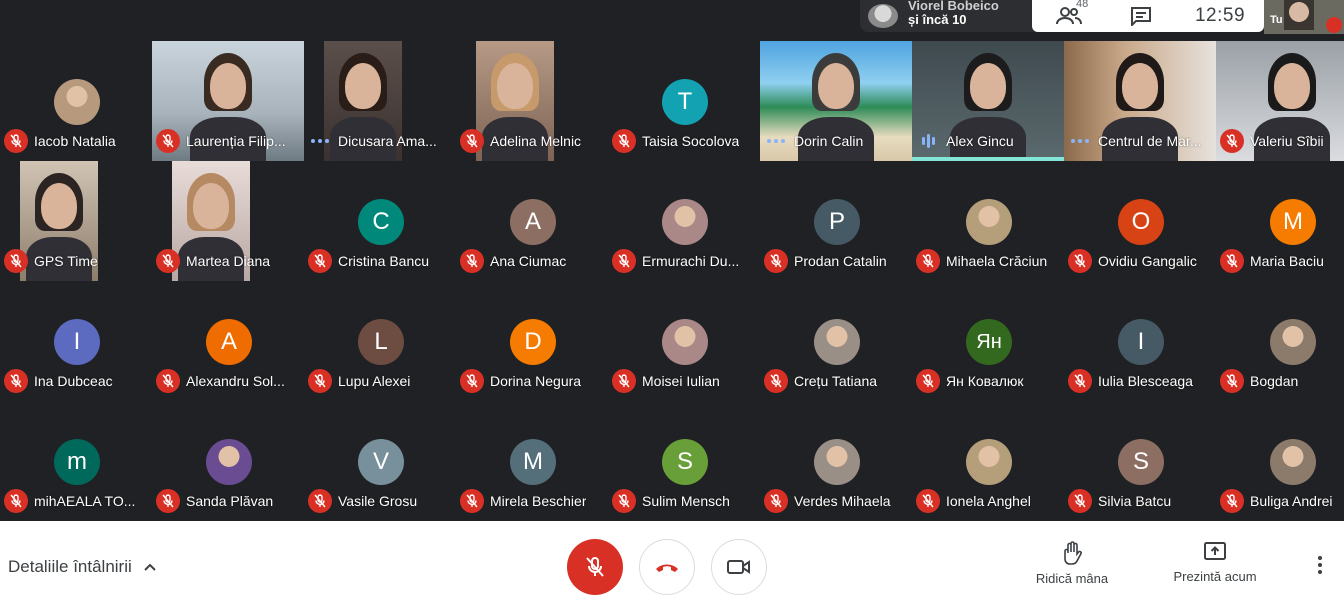  Describe the element at coordinates (836, 381) in the screenshot. I see `participant-name: Crețu Tatiana` at that location.